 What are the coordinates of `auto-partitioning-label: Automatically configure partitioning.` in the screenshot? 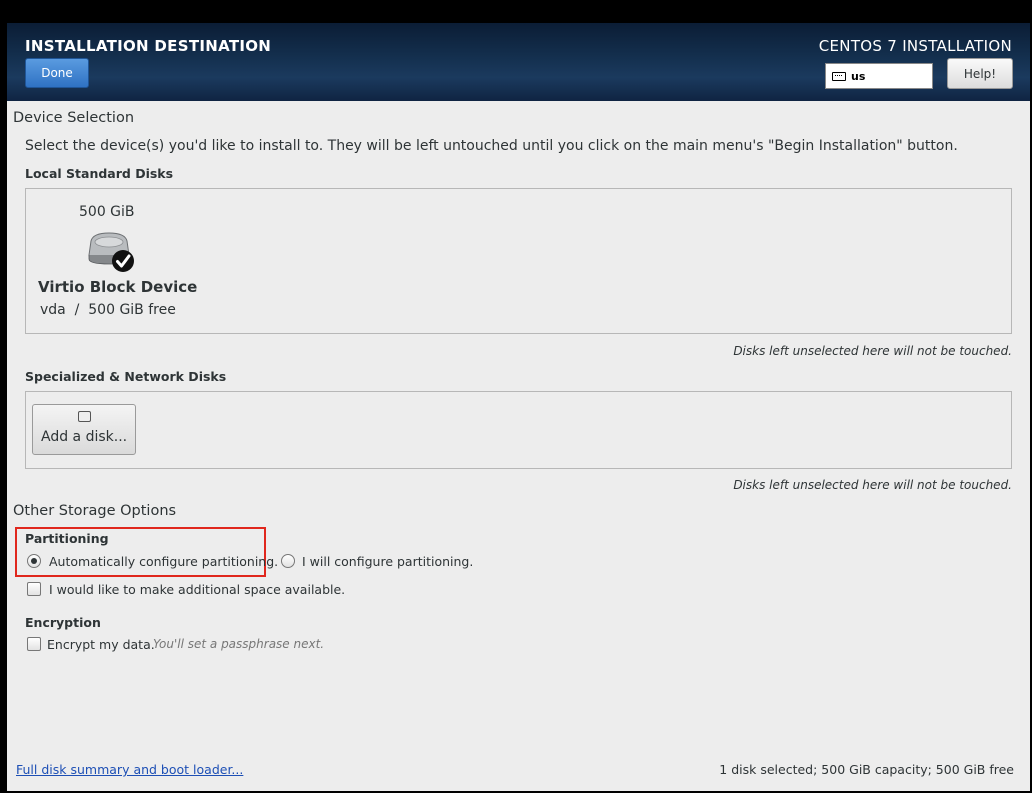 It's located at (163, 561).